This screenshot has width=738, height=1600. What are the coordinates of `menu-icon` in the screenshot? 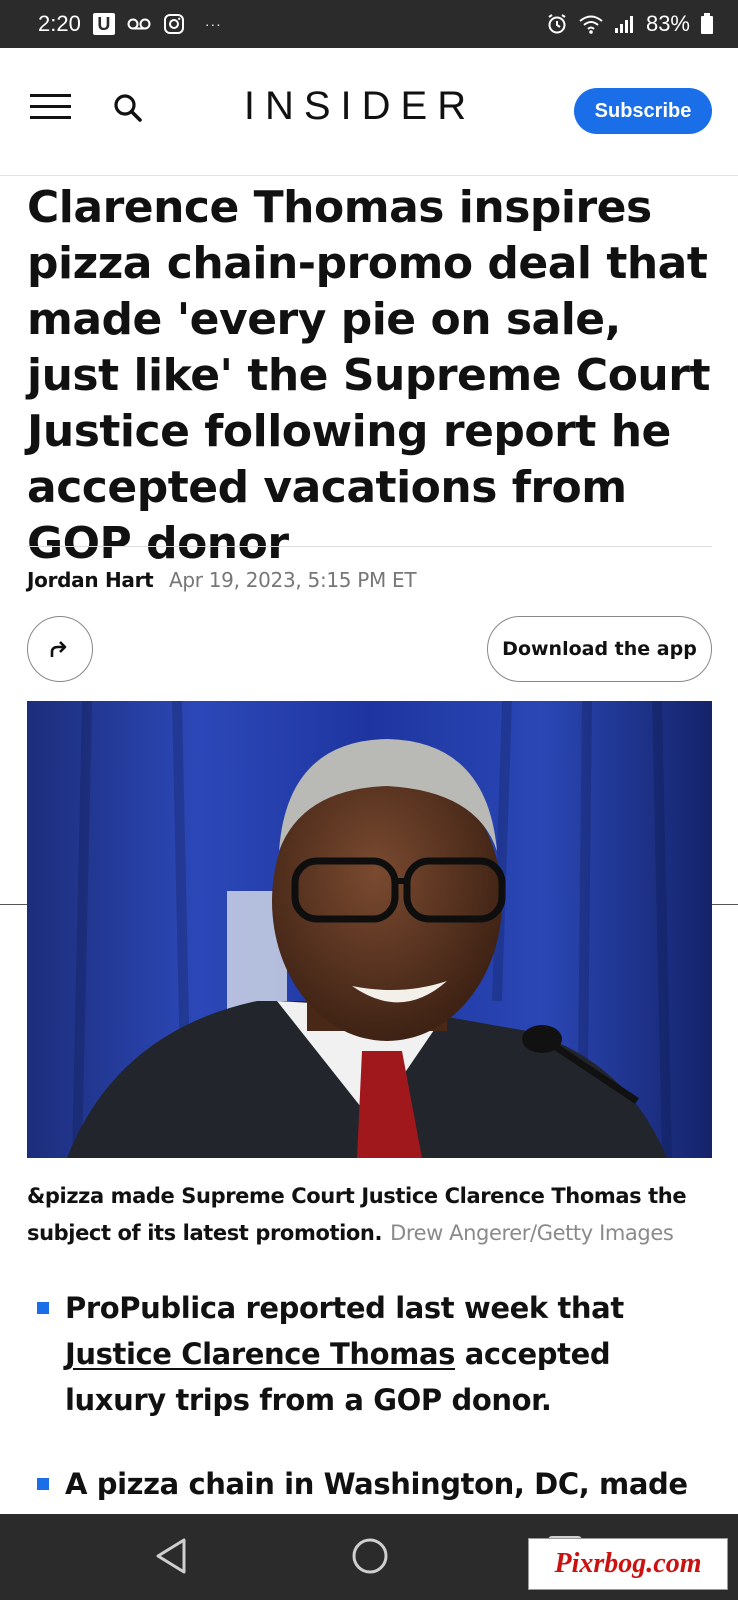 It's located at (50, 107).